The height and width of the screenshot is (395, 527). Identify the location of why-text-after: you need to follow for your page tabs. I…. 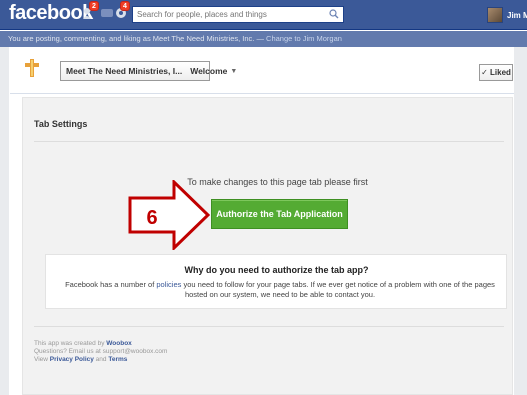
(338, 289).